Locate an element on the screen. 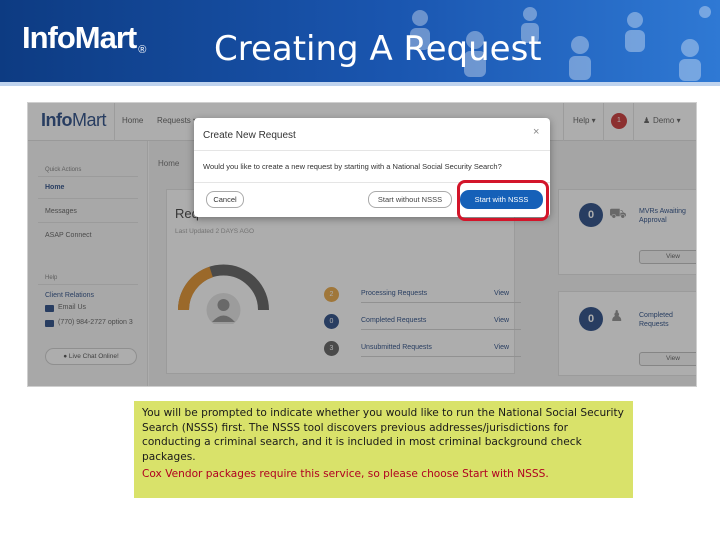  cancel-button: Cancel is located at coordinates (225, 199).